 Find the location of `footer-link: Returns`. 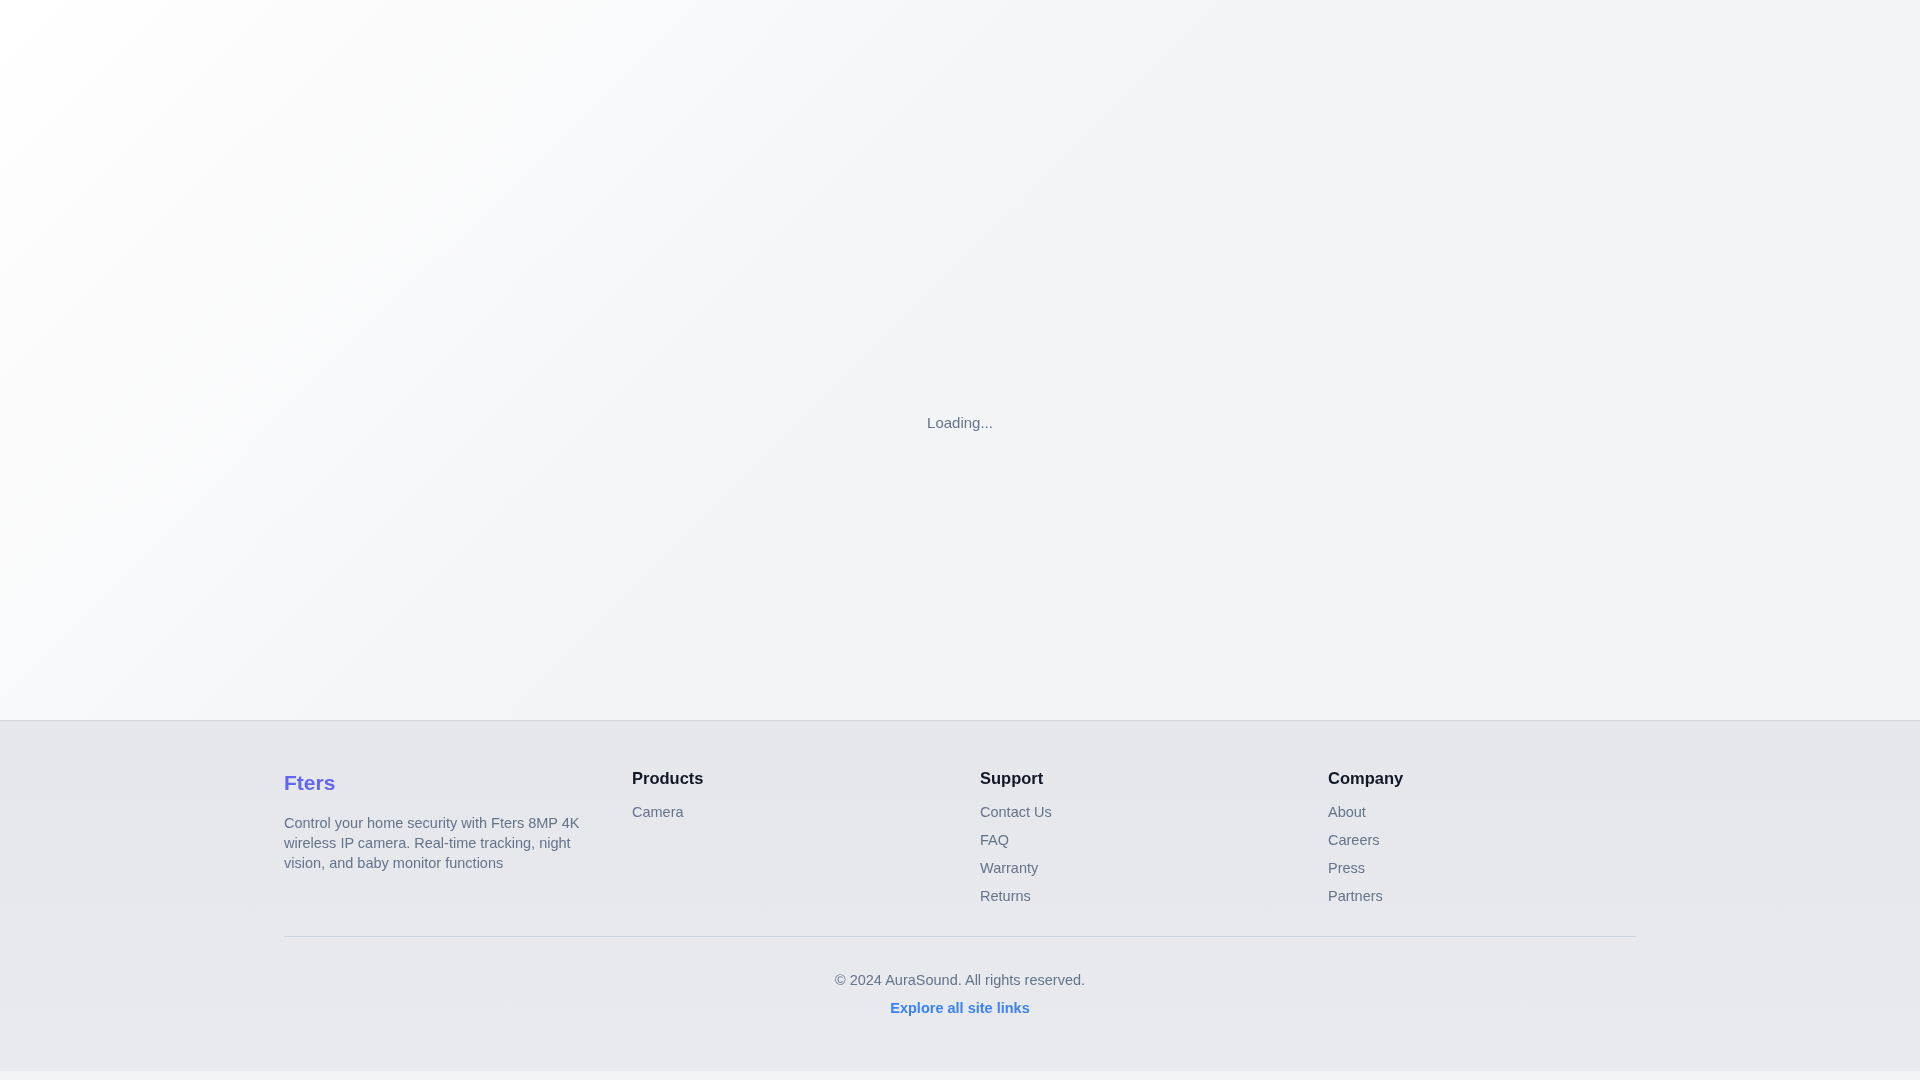

footer-link: Returns is located at coordinates (1005, 896).